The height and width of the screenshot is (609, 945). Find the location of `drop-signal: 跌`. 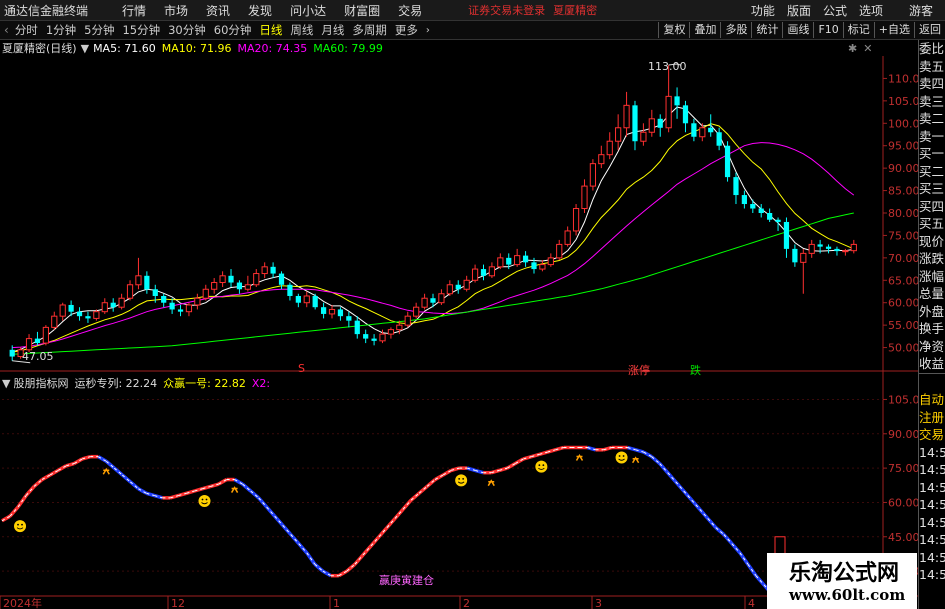

drop-signal: 跌 is located at coordinates (695, 370).